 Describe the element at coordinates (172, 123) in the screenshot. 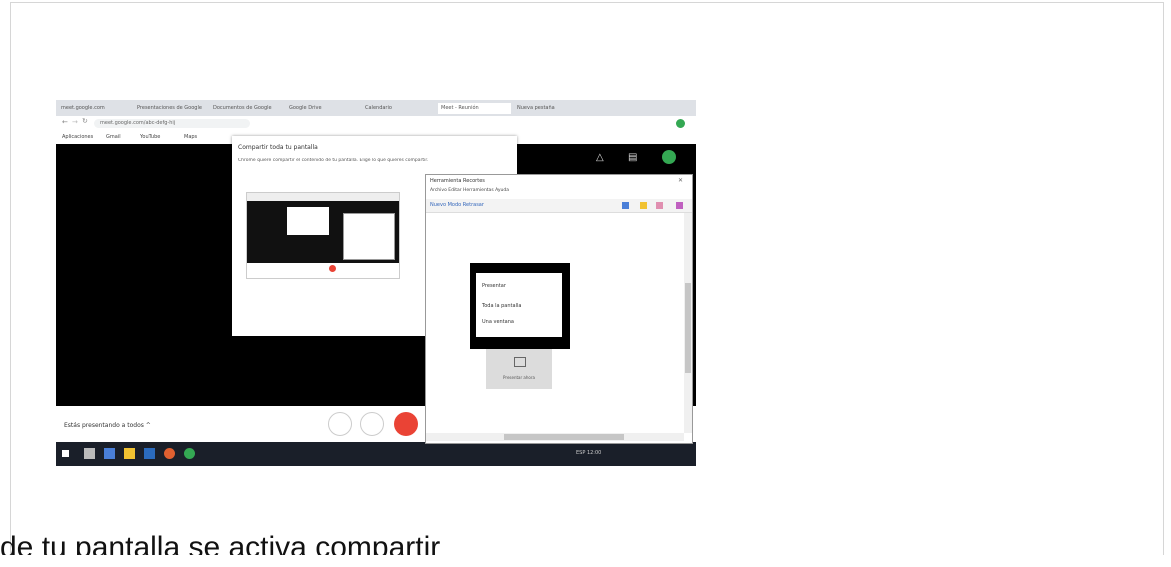

I see `url-field: meet.google.com/abc-defg-hij` at that location.